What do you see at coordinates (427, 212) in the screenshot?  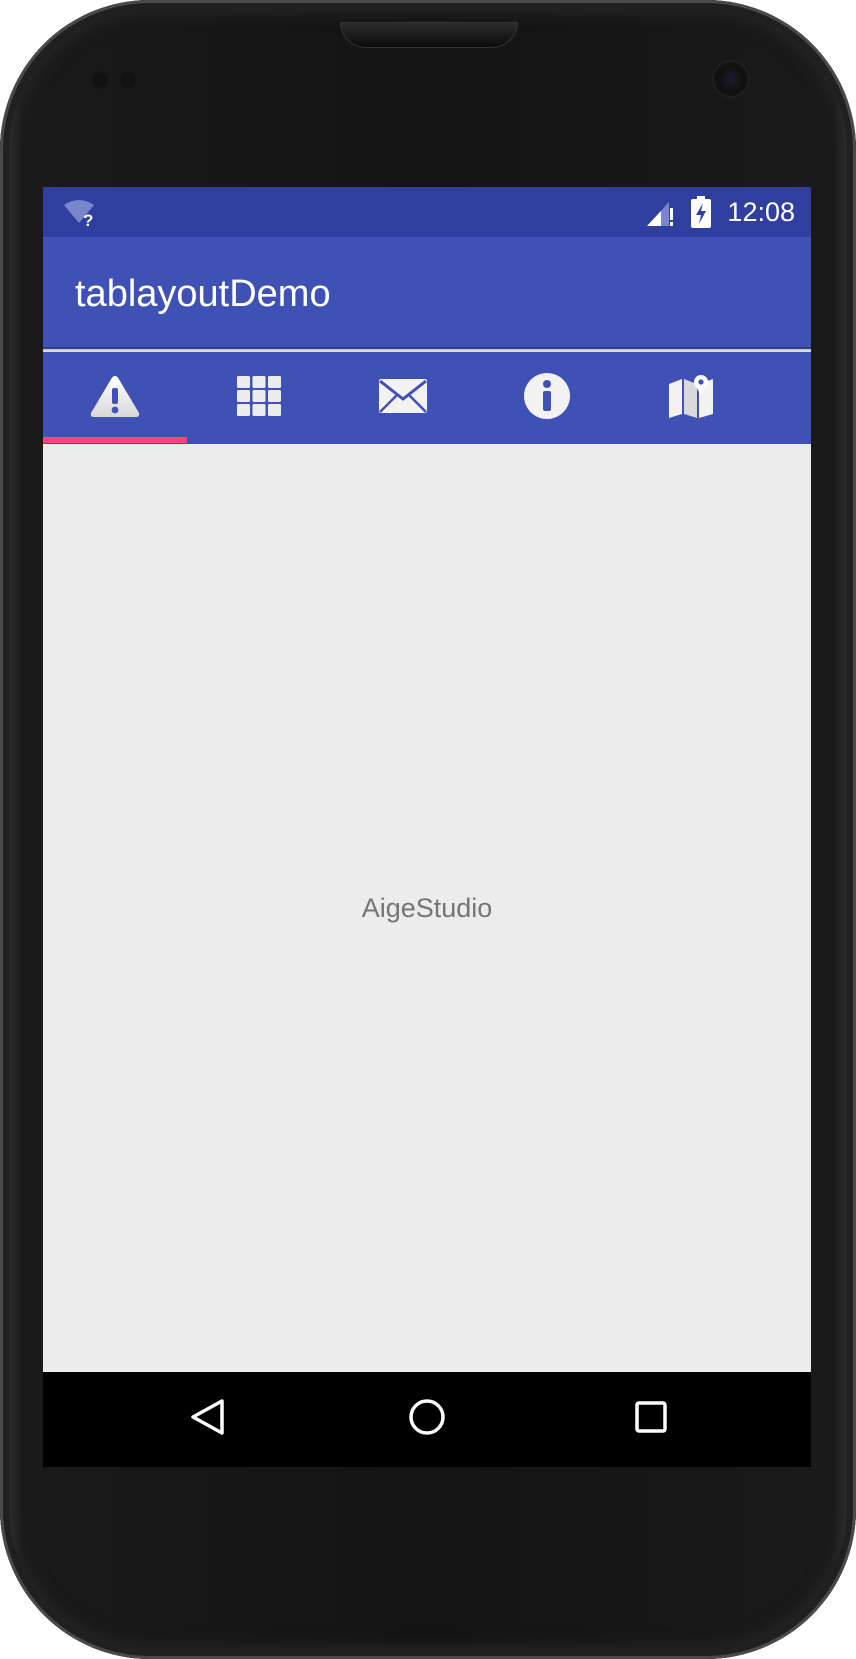 I see `status-bar: ? 12:08` at bounding box center [427, 212].